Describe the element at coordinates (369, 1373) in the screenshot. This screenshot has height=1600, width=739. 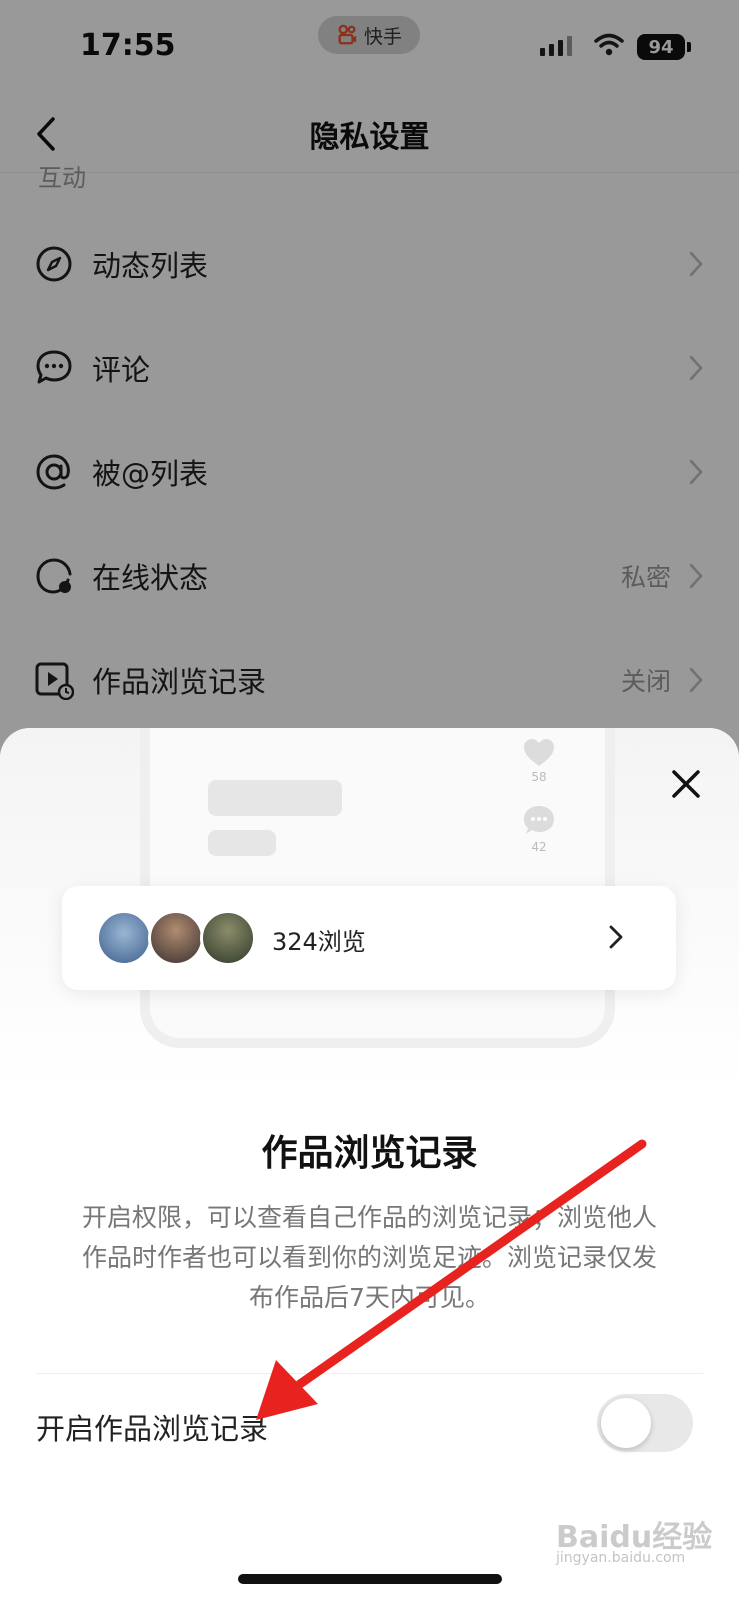
I see `divider` at that location.